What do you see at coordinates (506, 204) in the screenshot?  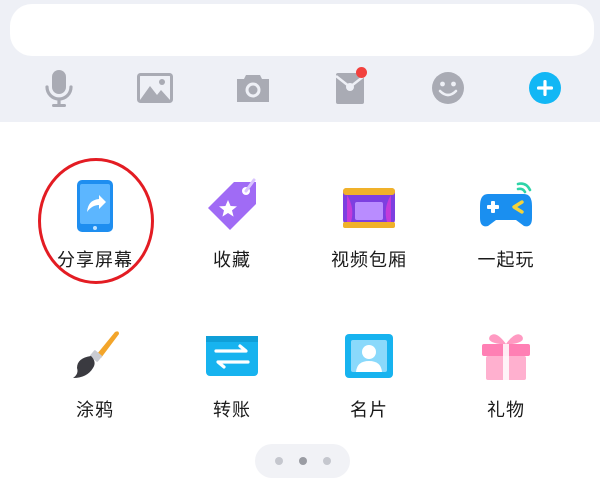 I see `gamepad-icon` at bounding box center [506, 204].